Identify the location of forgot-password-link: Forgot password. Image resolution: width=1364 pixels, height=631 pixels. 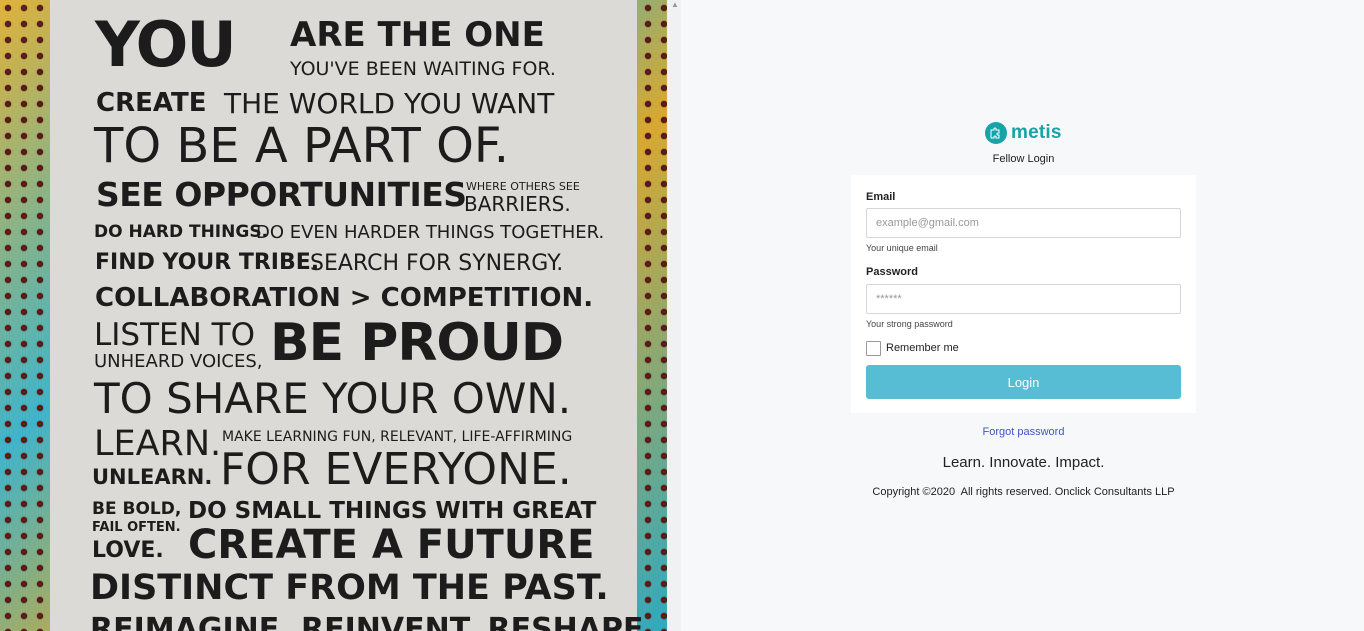
(1023, 432).